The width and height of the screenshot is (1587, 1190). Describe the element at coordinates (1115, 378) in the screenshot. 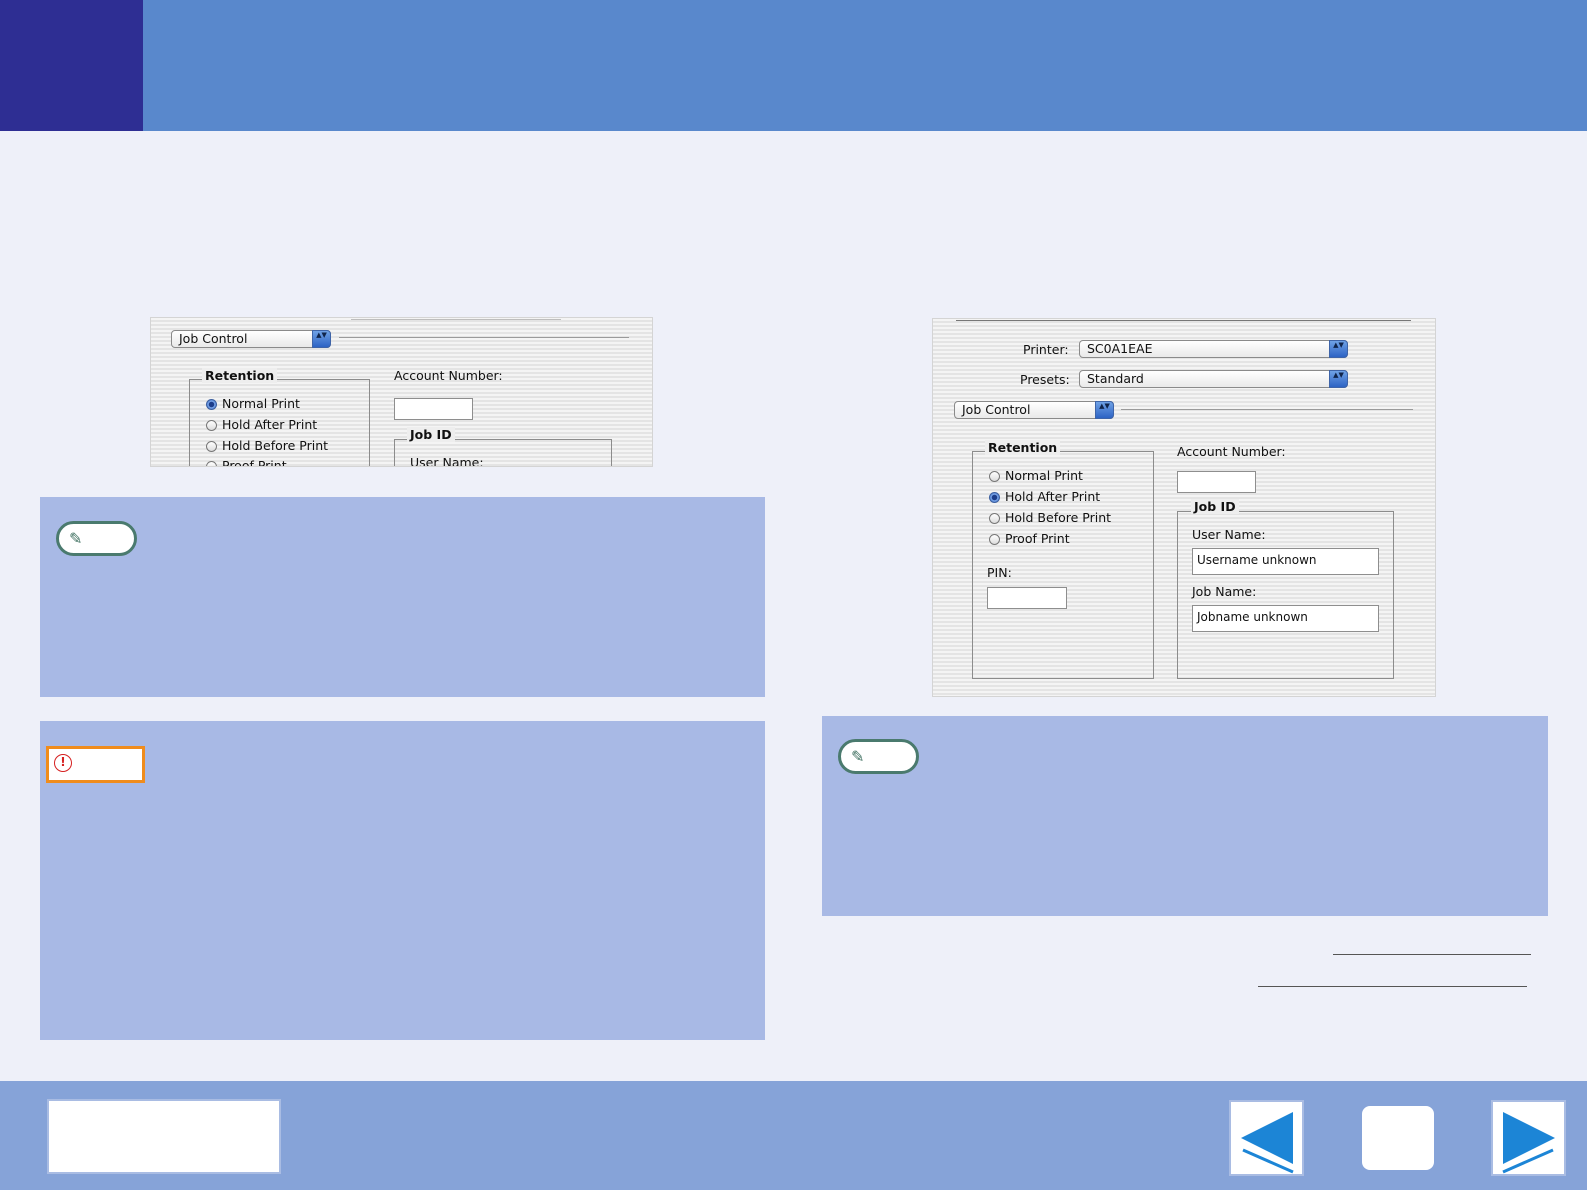

I see `presets-value: Standard` at that location.